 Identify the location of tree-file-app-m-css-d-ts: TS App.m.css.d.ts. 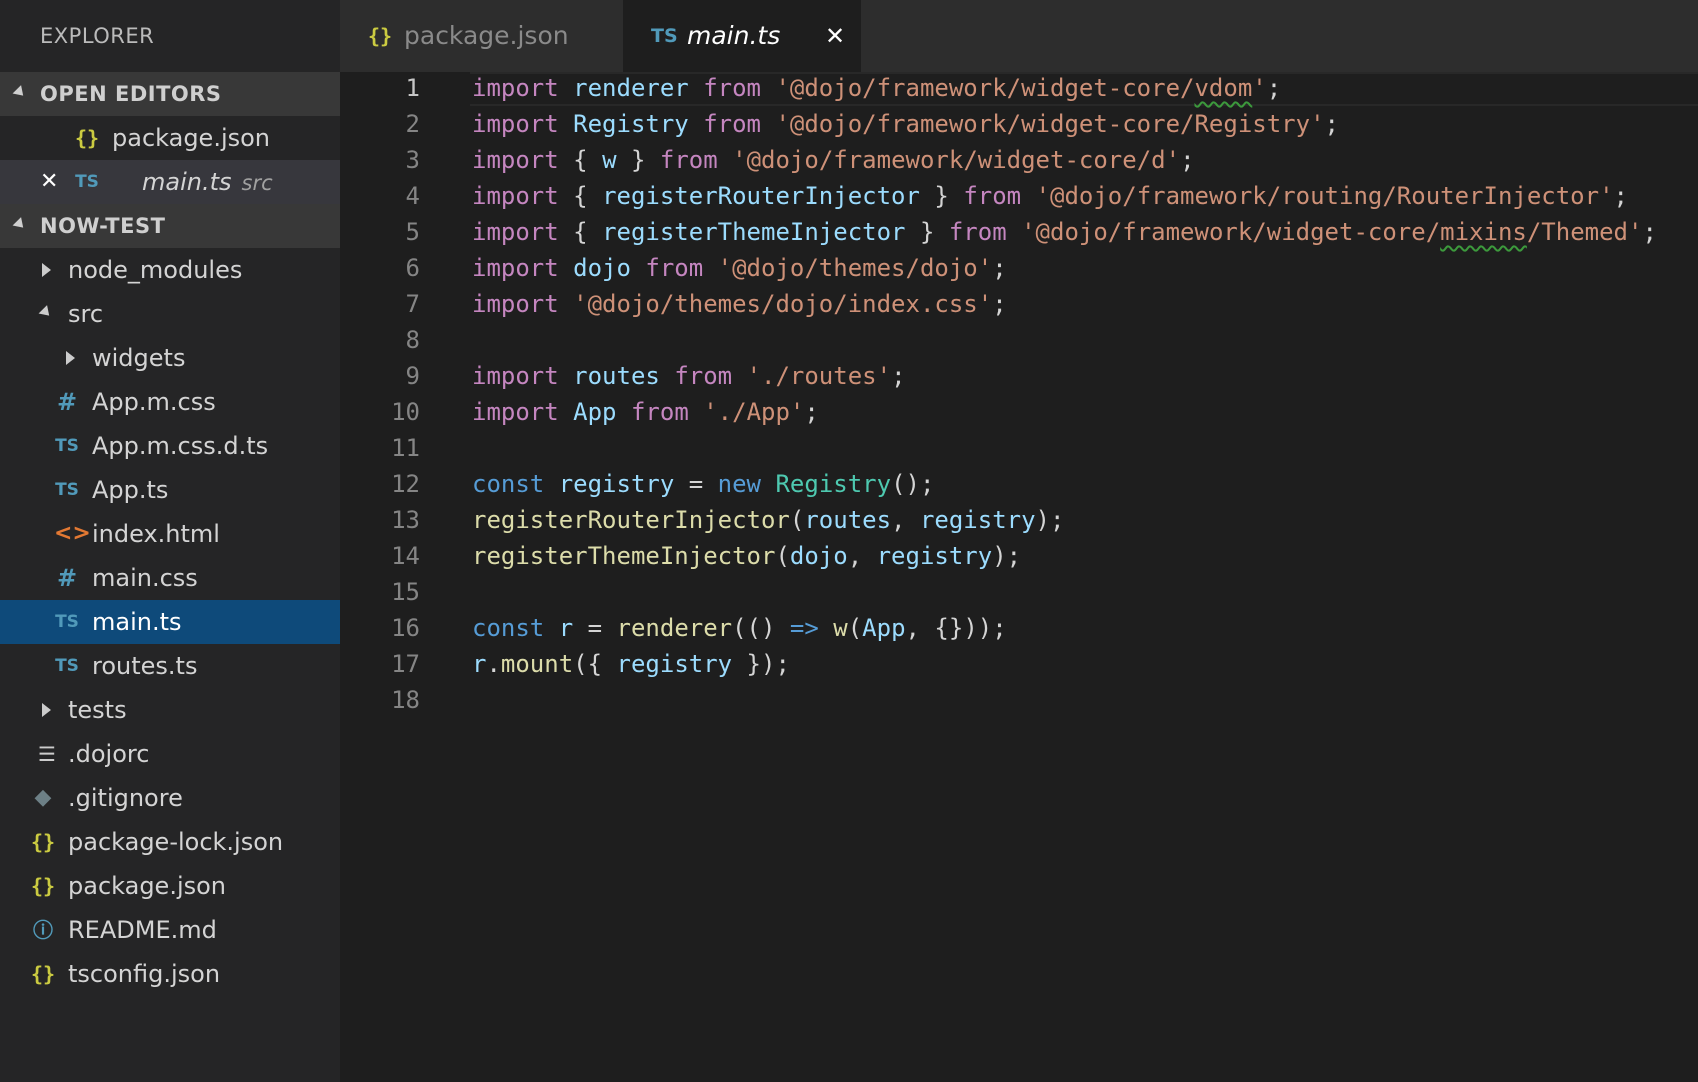
(170, 446).